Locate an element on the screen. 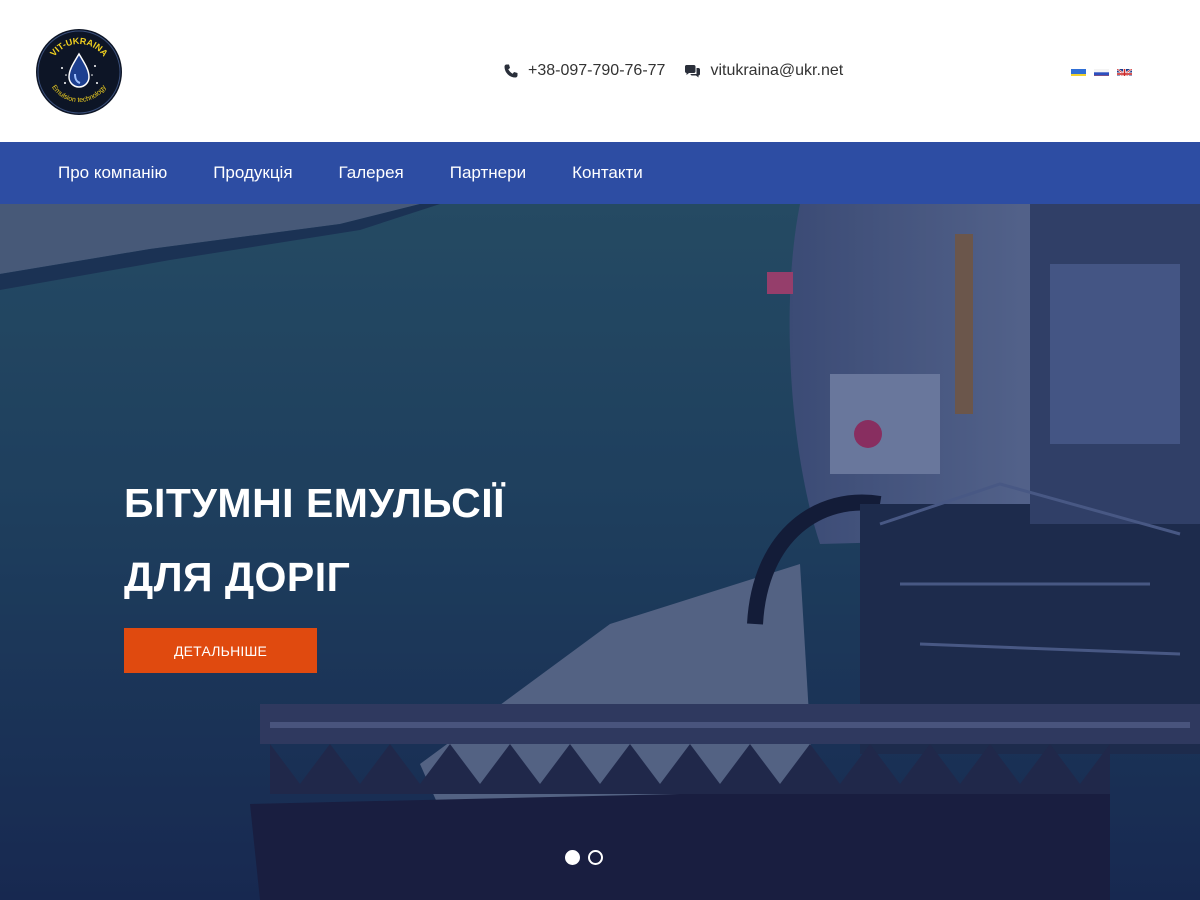 The image size is (1200, 900). nav-item-gallery: Галерея is located at coordinates (371, 173).